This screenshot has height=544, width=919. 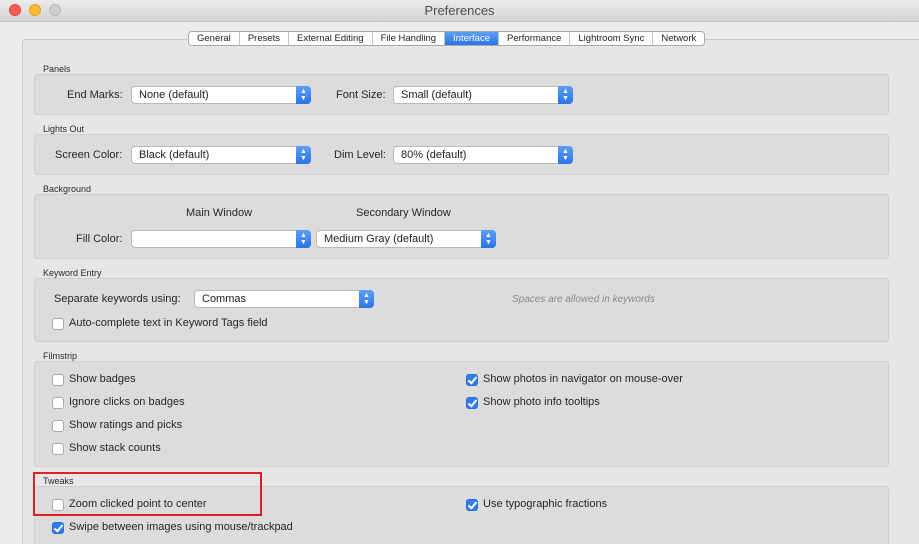 I want to click on info-tooltips-checkbox, so click(x=472, y=403).